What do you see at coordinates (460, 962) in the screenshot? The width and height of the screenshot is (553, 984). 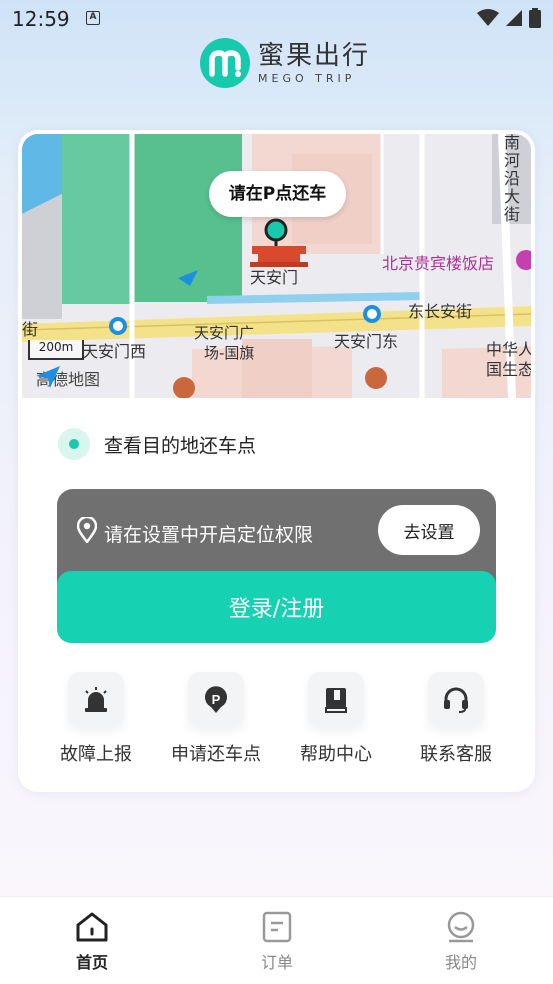 I see `nav-profile-label: 我的` at bounding box center [460, 962].